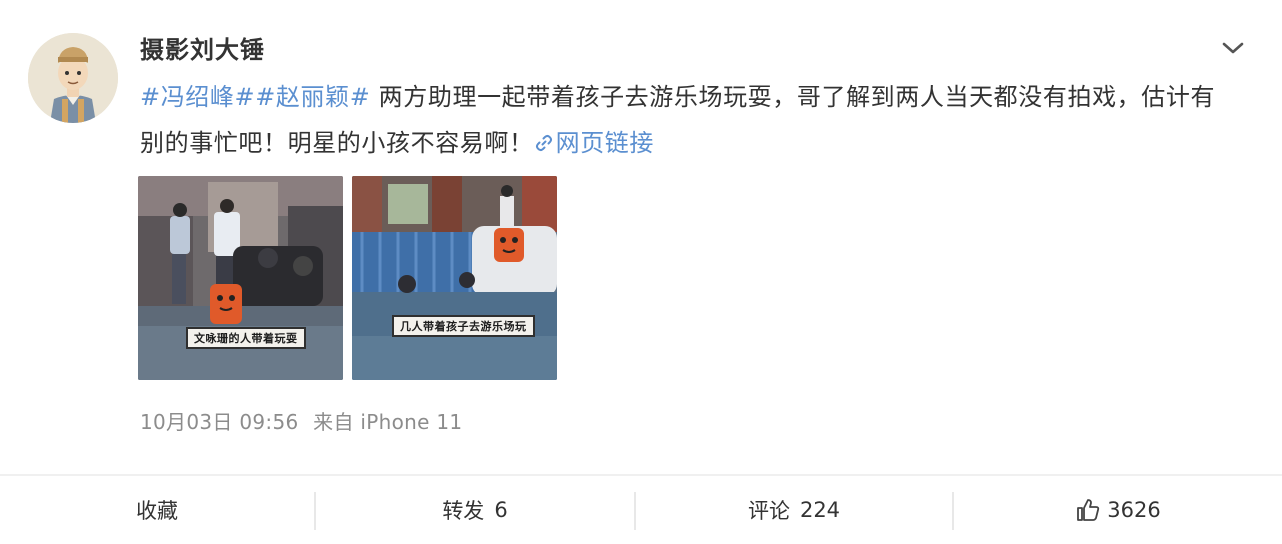  I want to click on repost-count: 6, so click(501, 510).